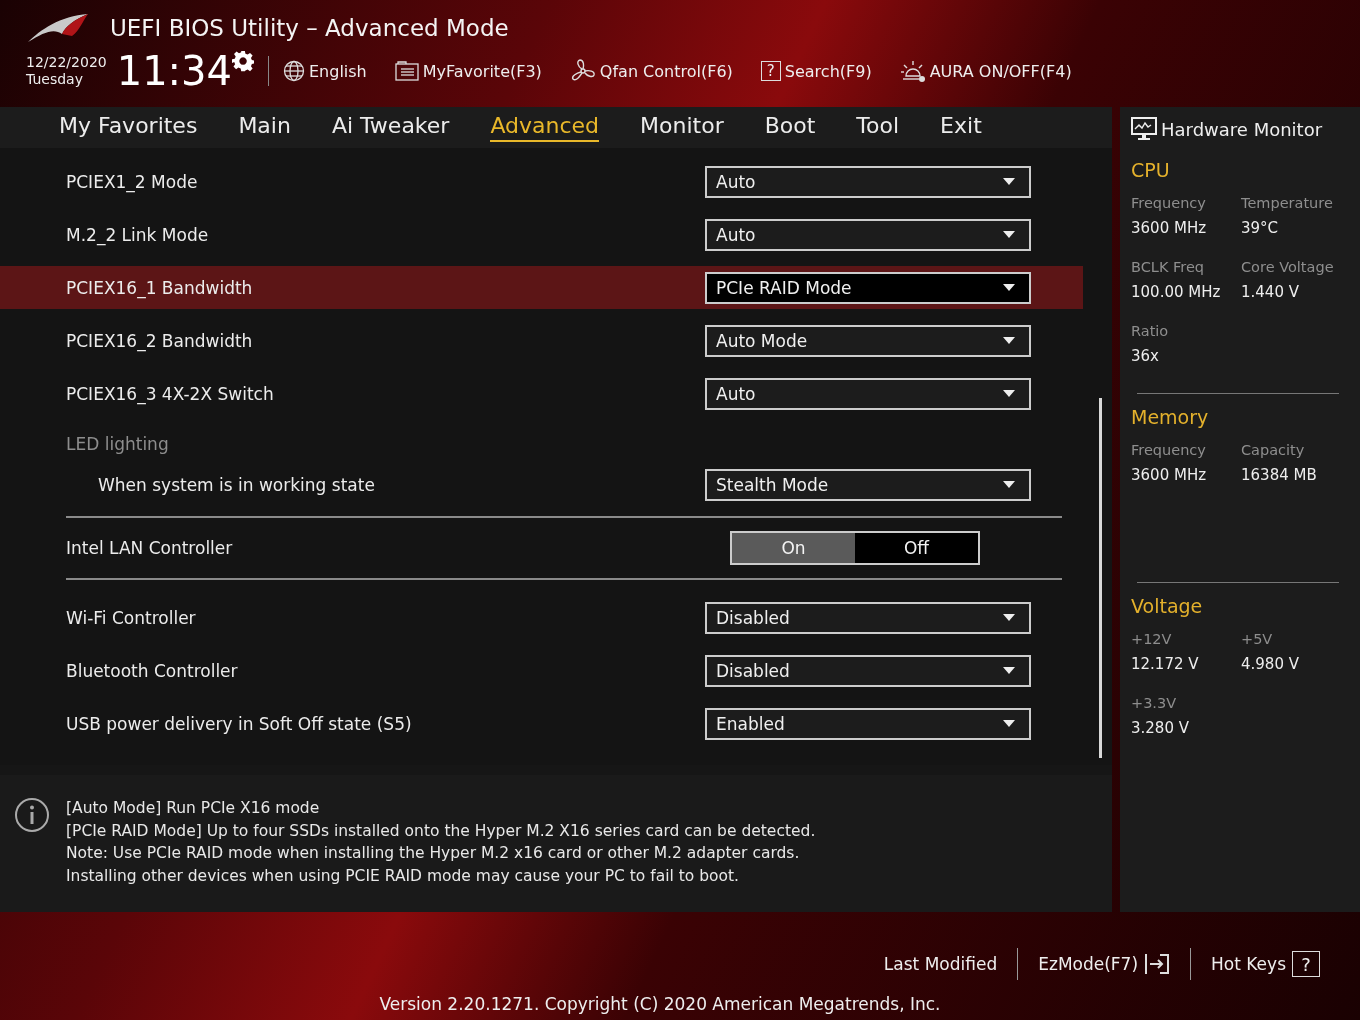 Image resolution: width=1360 pixels, height=1020 pixels. Describe the element at coordinates (264, 127) in the screenshot. I see `nav-tab: Main` at that location.